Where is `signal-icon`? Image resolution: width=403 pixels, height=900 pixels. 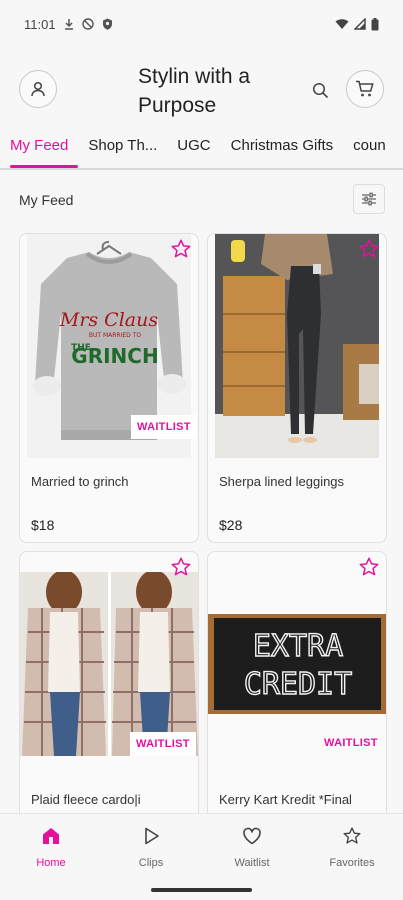 signal-icon is located at coordinates (360, 24).